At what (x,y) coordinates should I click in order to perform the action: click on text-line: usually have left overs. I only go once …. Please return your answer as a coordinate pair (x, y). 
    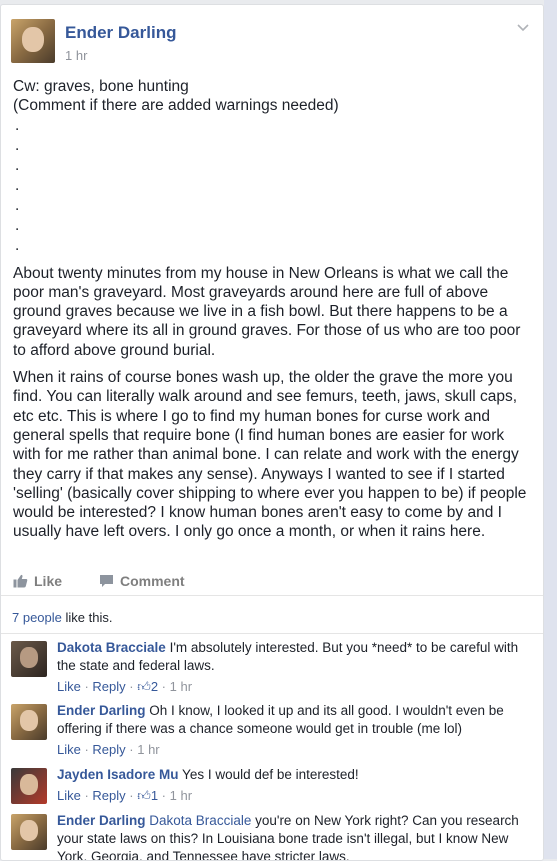
    Looking at the image, I should click on (249, 532).